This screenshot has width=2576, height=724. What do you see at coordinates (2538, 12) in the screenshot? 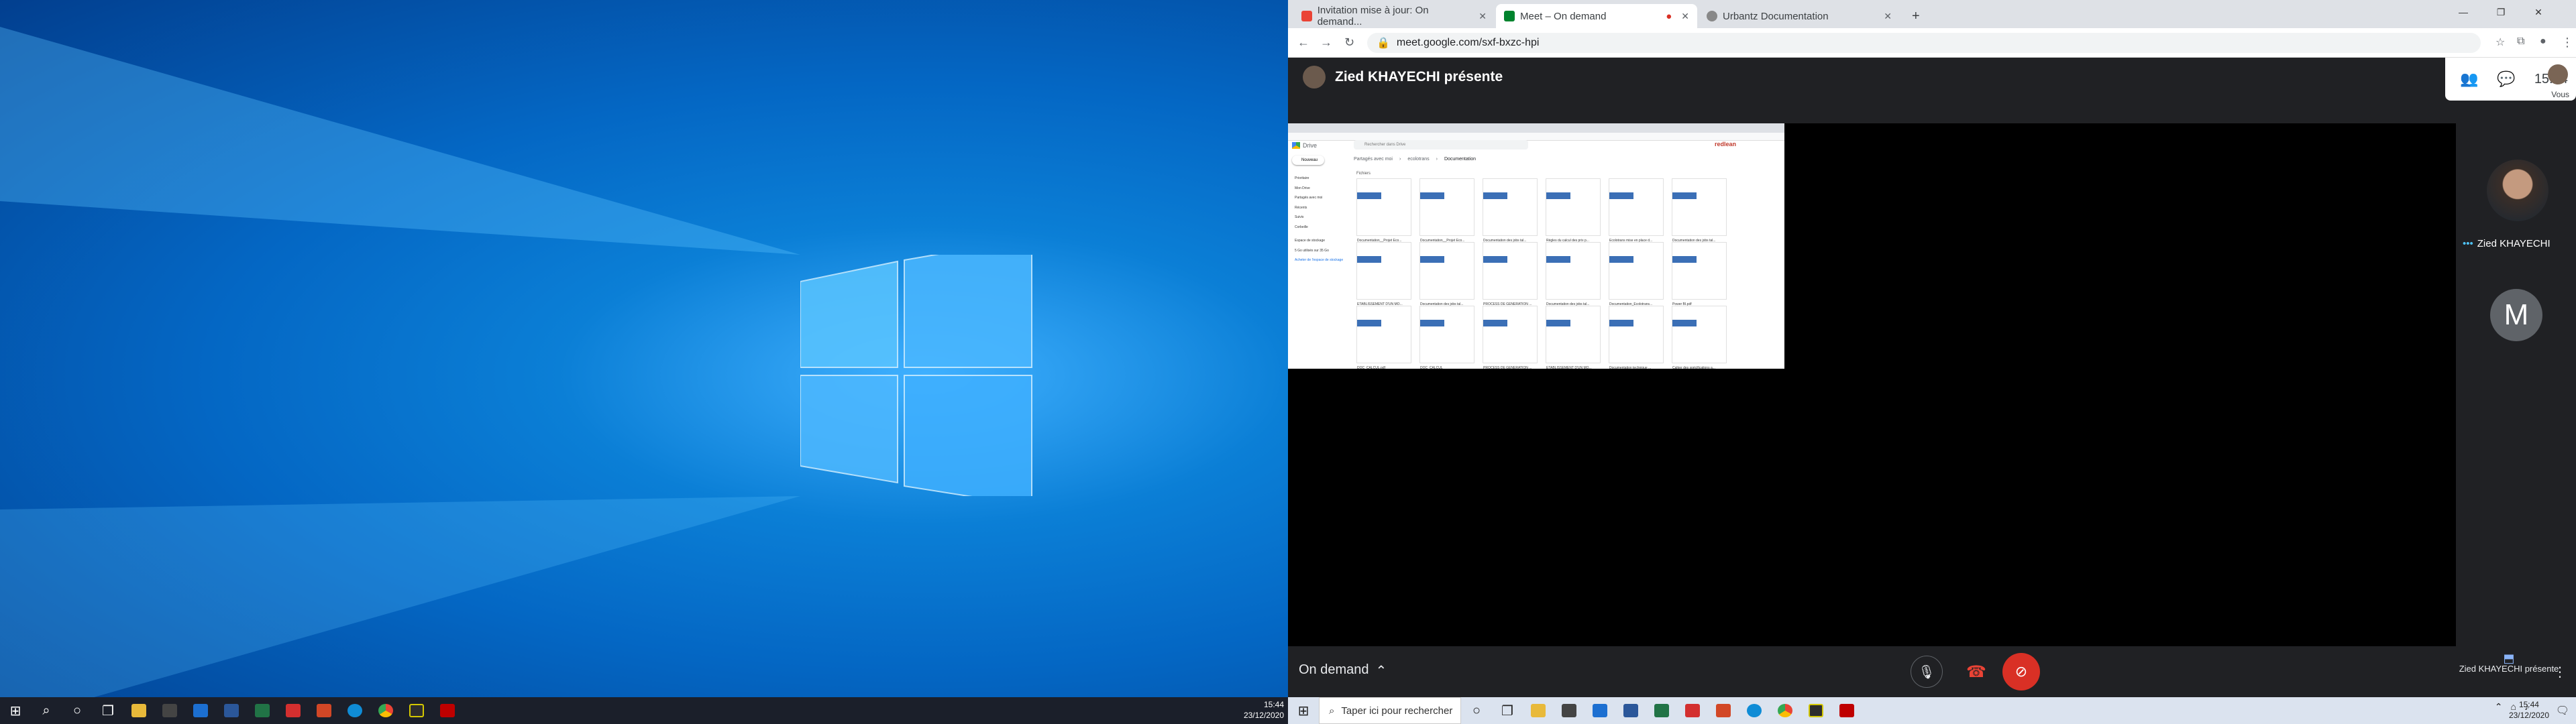
I see `close-window-button: ✕` at bounding box center [2538, 12].